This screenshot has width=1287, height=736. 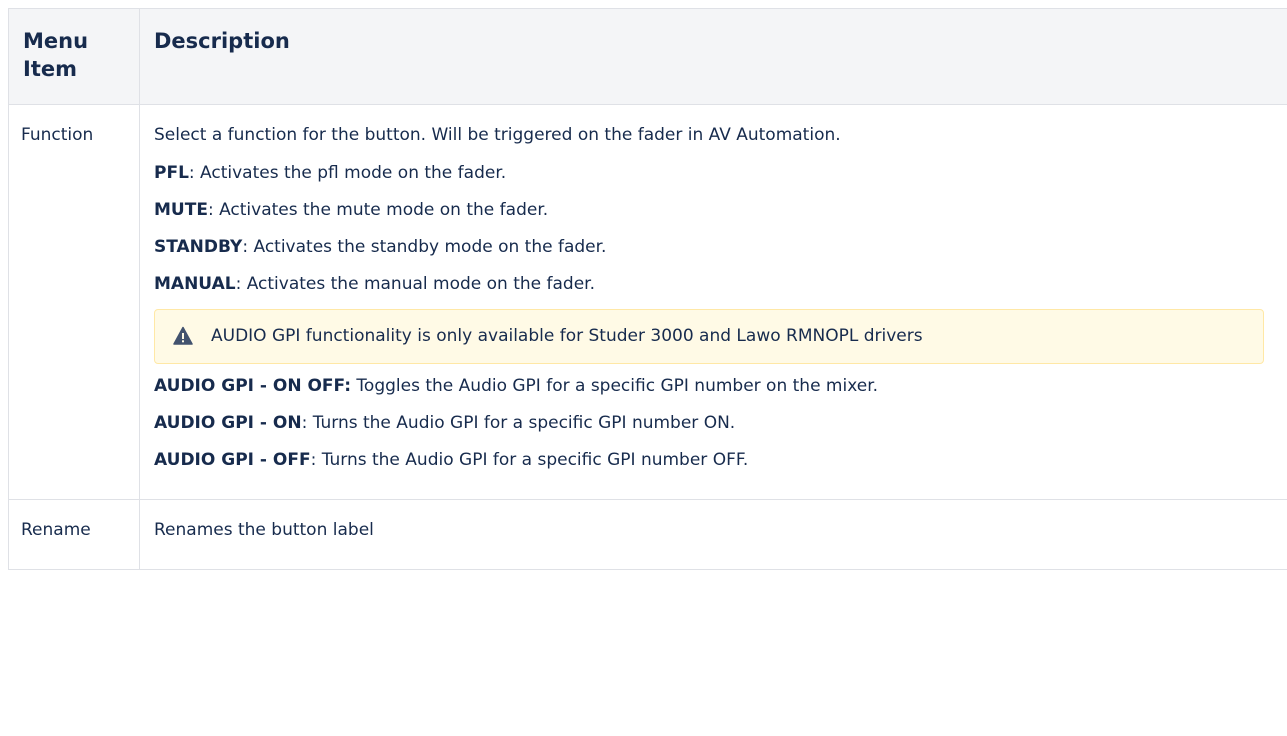 What do you see at coordinates (264, 530) in the screenshot?
I see `rename-text: Renames the button label` at bounding box center [264, 530].